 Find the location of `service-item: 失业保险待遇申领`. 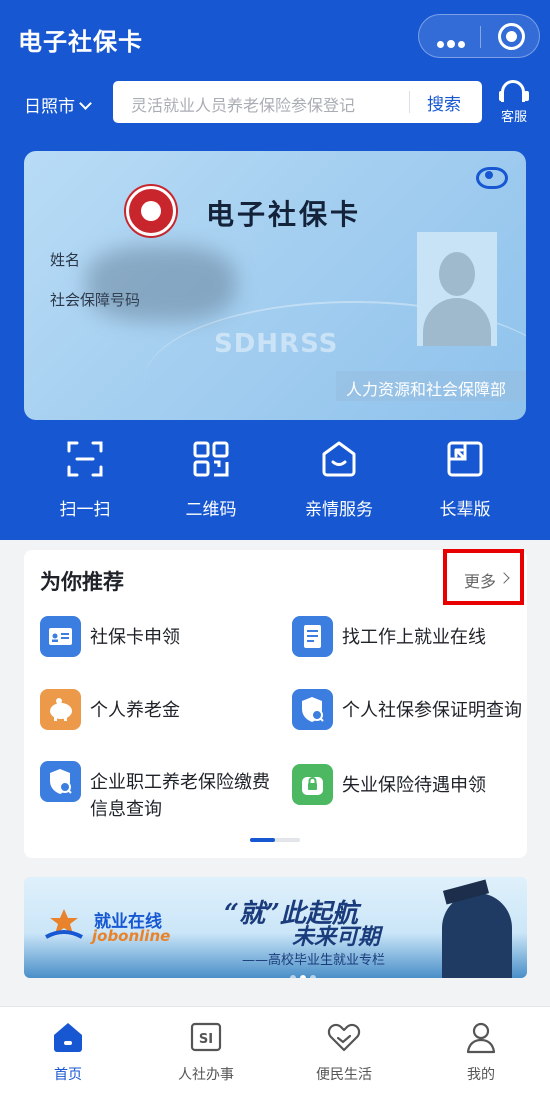

service-item: 失业保险待遇申领 is located at coordinates (412, 792).